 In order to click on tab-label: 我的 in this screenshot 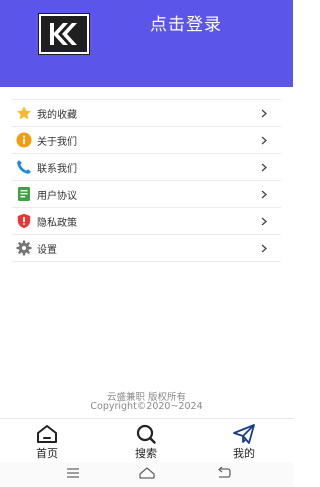, I will do `click(244, 453)`.